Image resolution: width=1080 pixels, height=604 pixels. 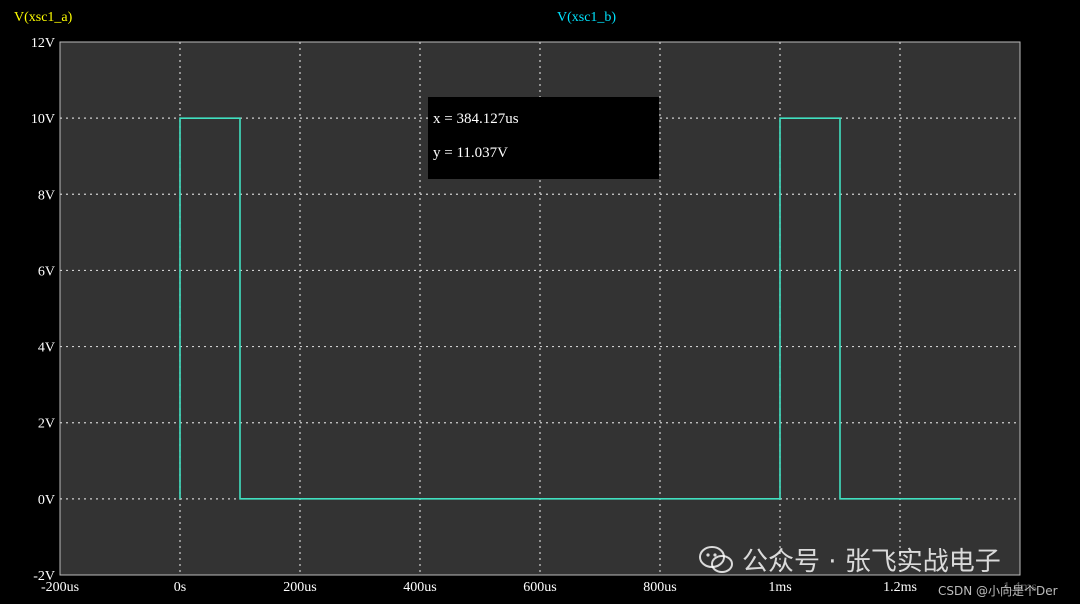 What do you see at coordinates (716, 559) in the screenshot?
I see `wechat-icon` at bounding box center [716, 559].